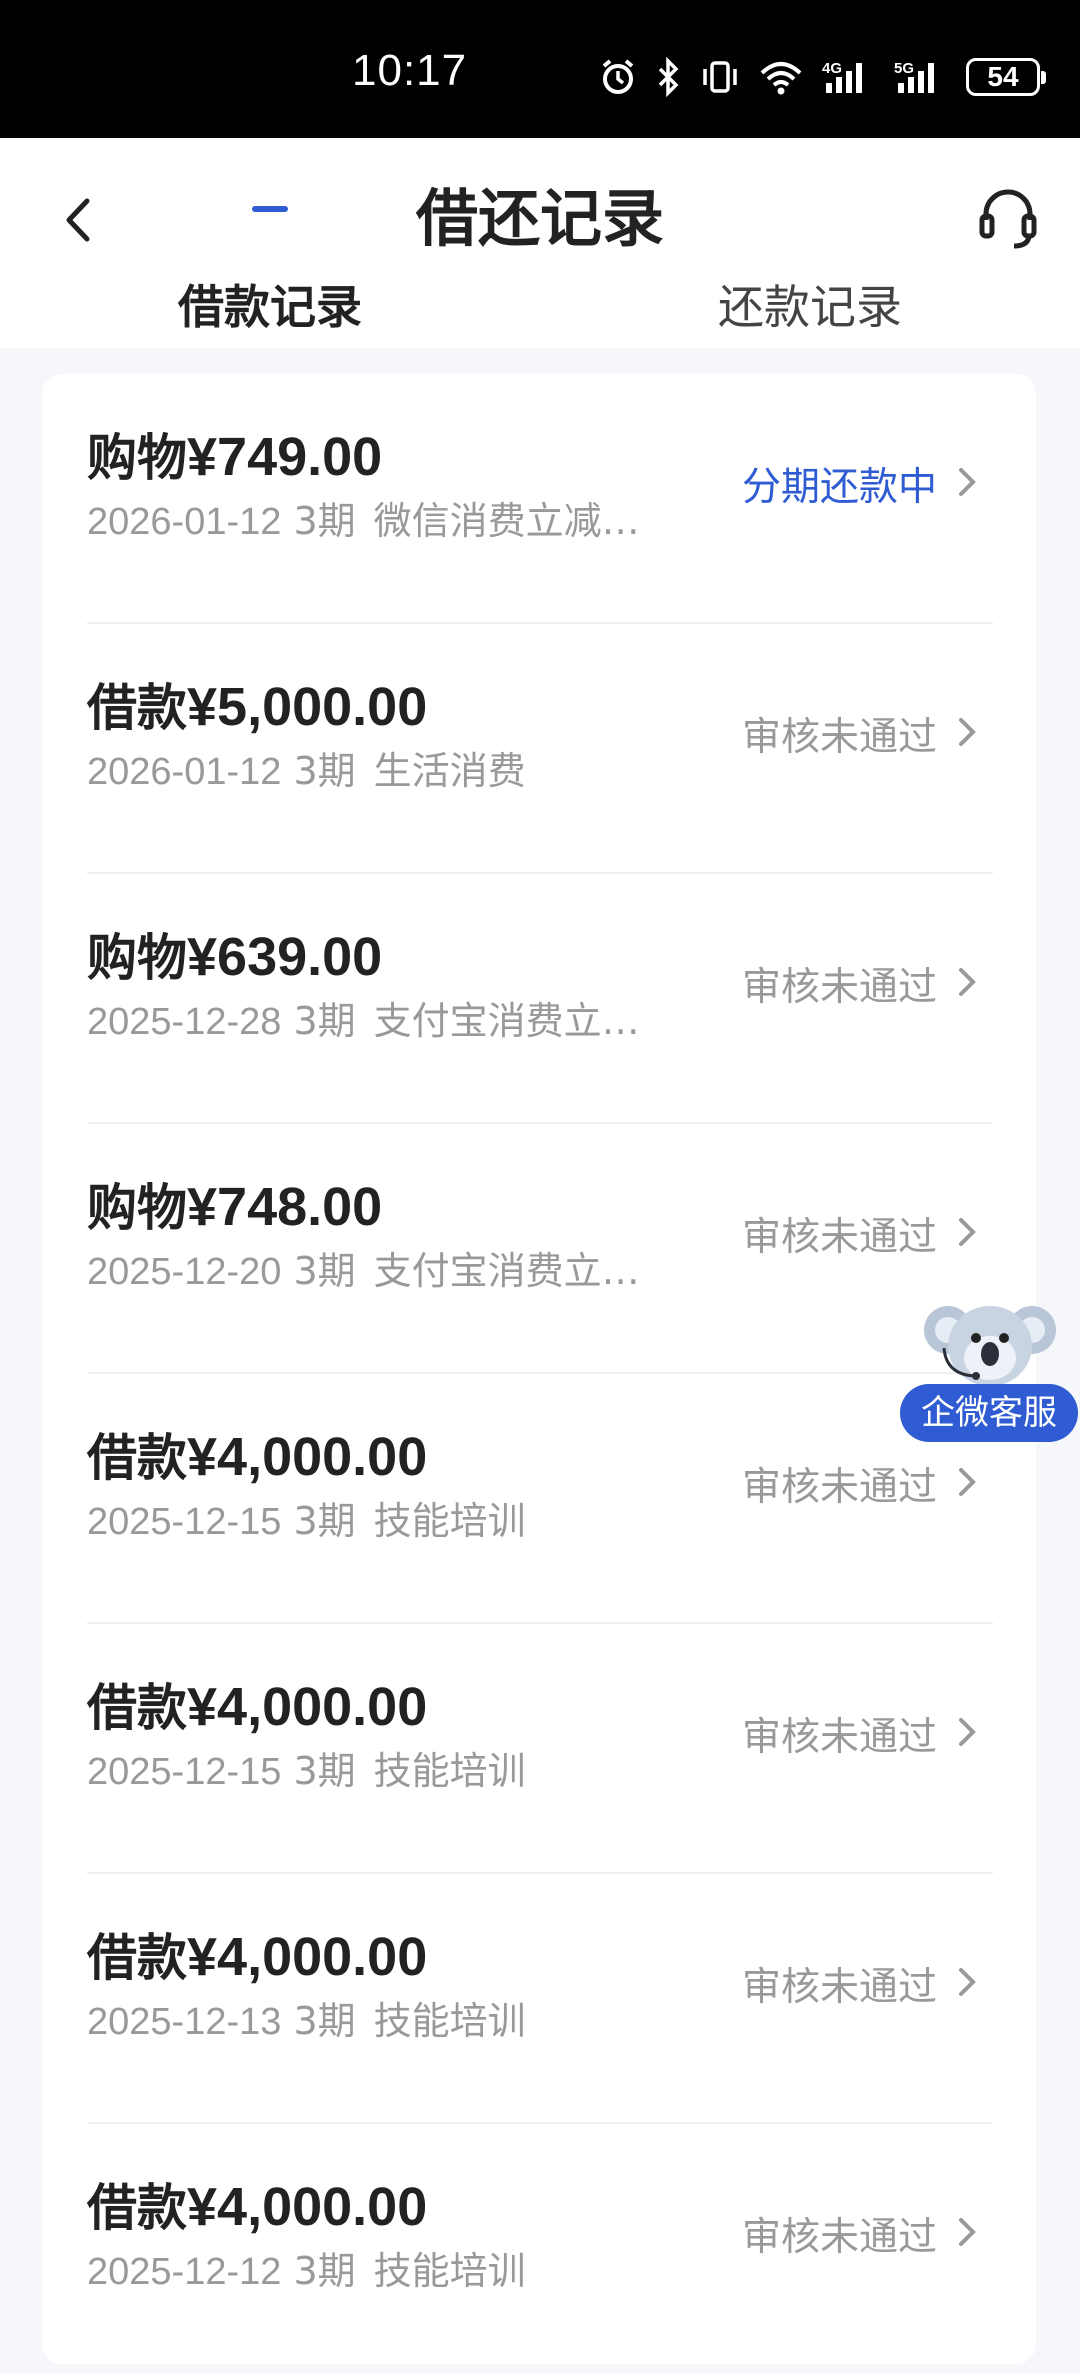  What do you see at coordinates (410, 70) in the screenshot?
I see `status-time: 10:17` at bounding box center [410, 70].